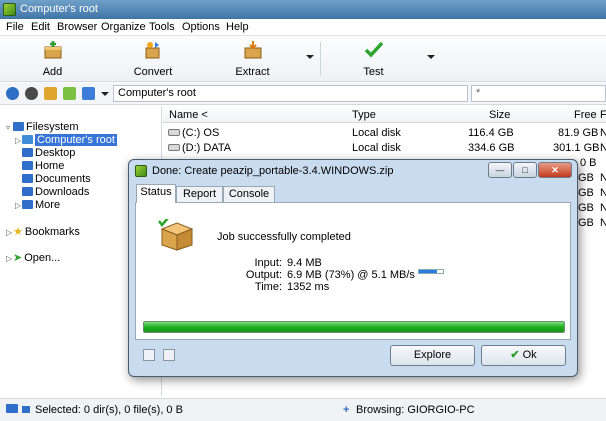 The image size is (606, 421). What do you see at coordinates (50, 93) in the screenshot?
I see `up-folder-icon` at bounding box center [50, 93].